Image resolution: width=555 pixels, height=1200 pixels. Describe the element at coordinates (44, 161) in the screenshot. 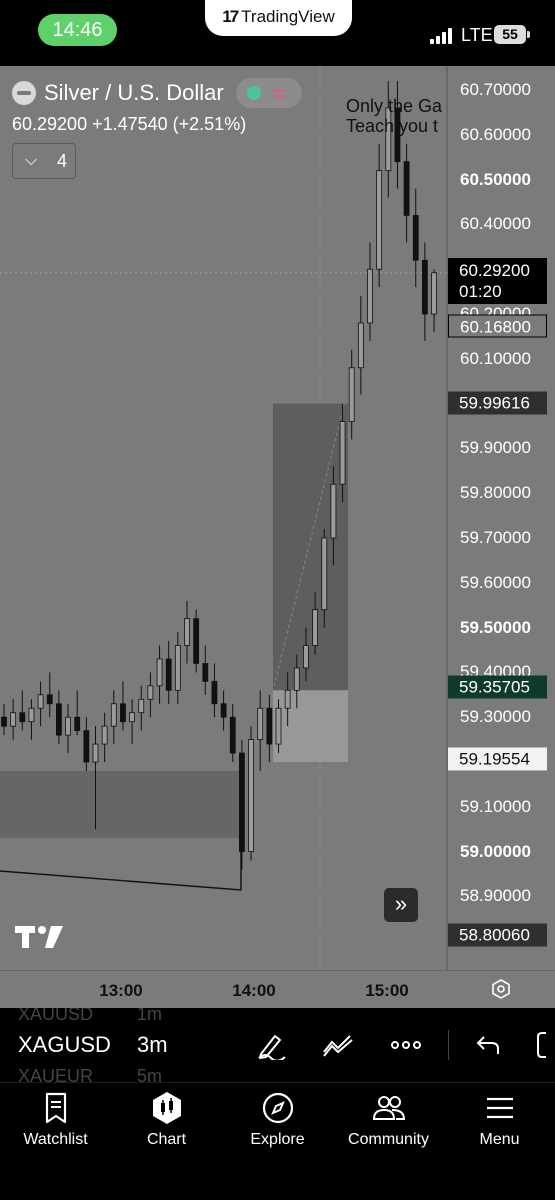

I see `indicators-collapse-button: ⌵ 4` at that location.